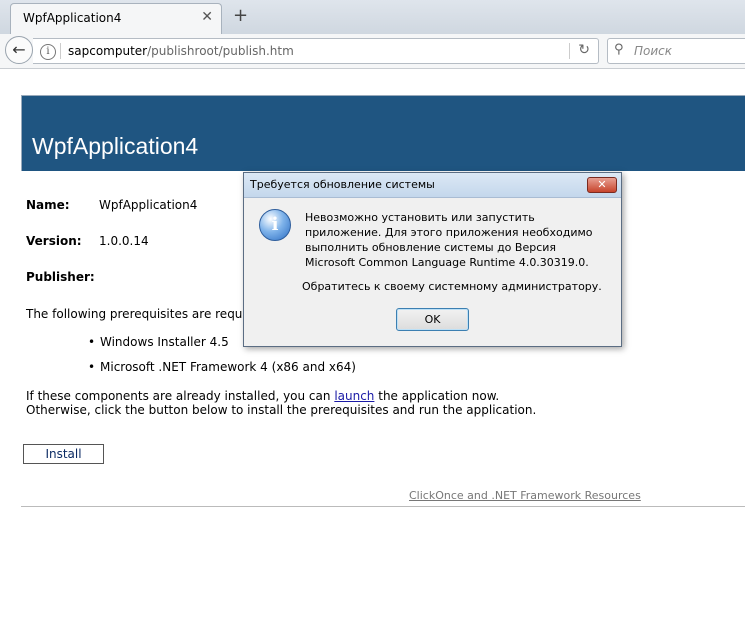 Image resolution: width=745 pixels, height=635 pixels. I want to click on tab-bar: WpfApplication4 ✕ +, so click(372, 17).